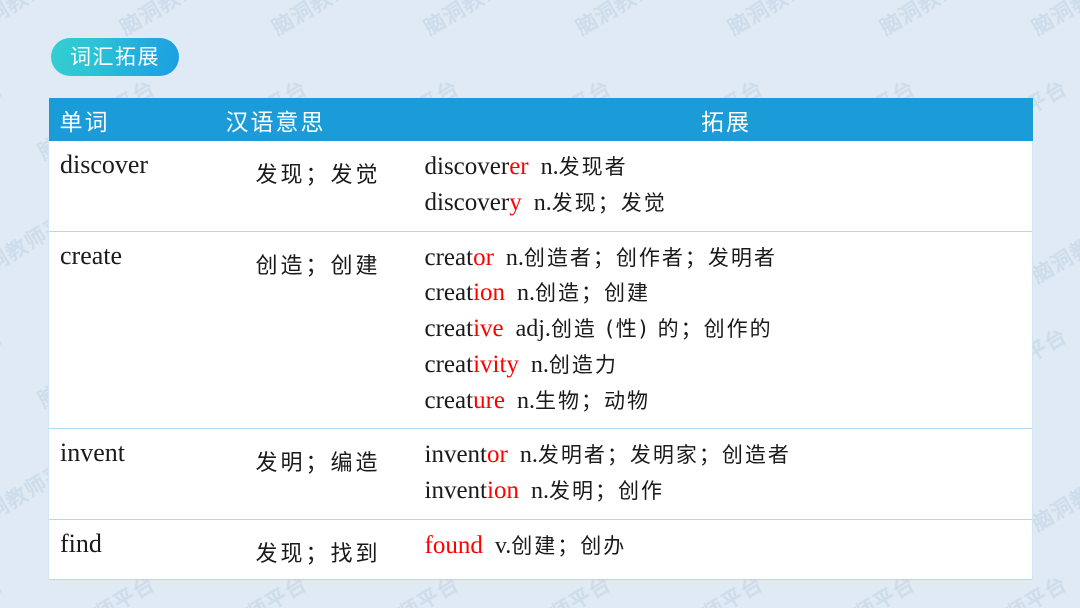  I want to click on chinese-gloss: 创造力, so click(583, 364).